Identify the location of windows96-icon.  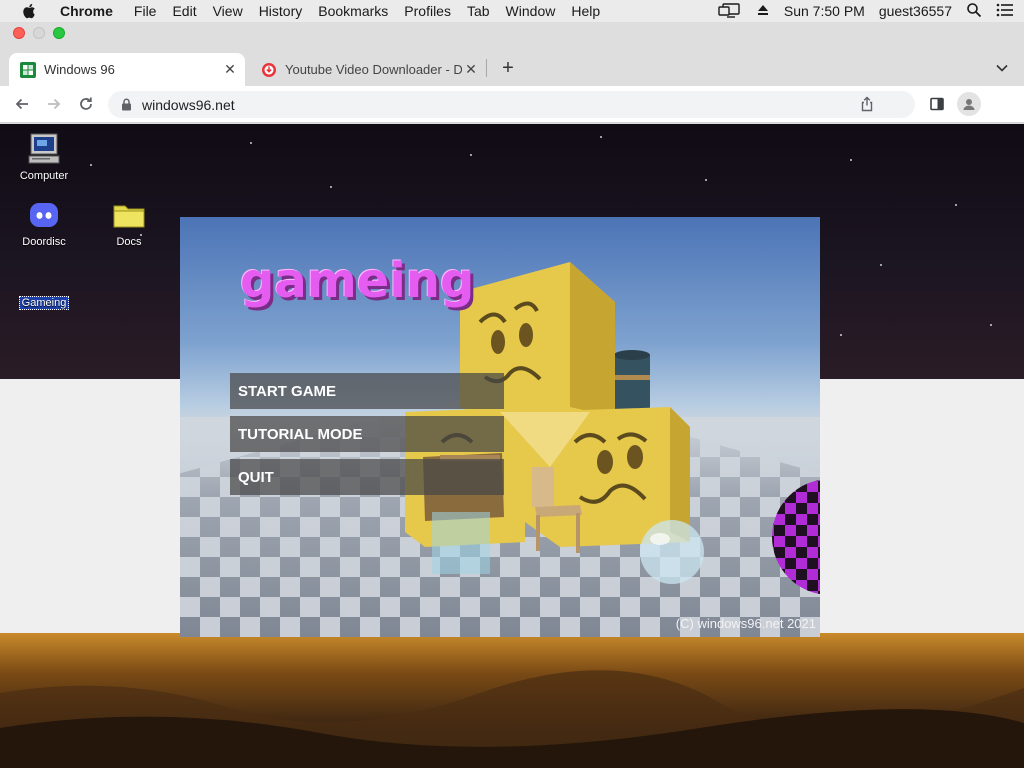
(28, 69).